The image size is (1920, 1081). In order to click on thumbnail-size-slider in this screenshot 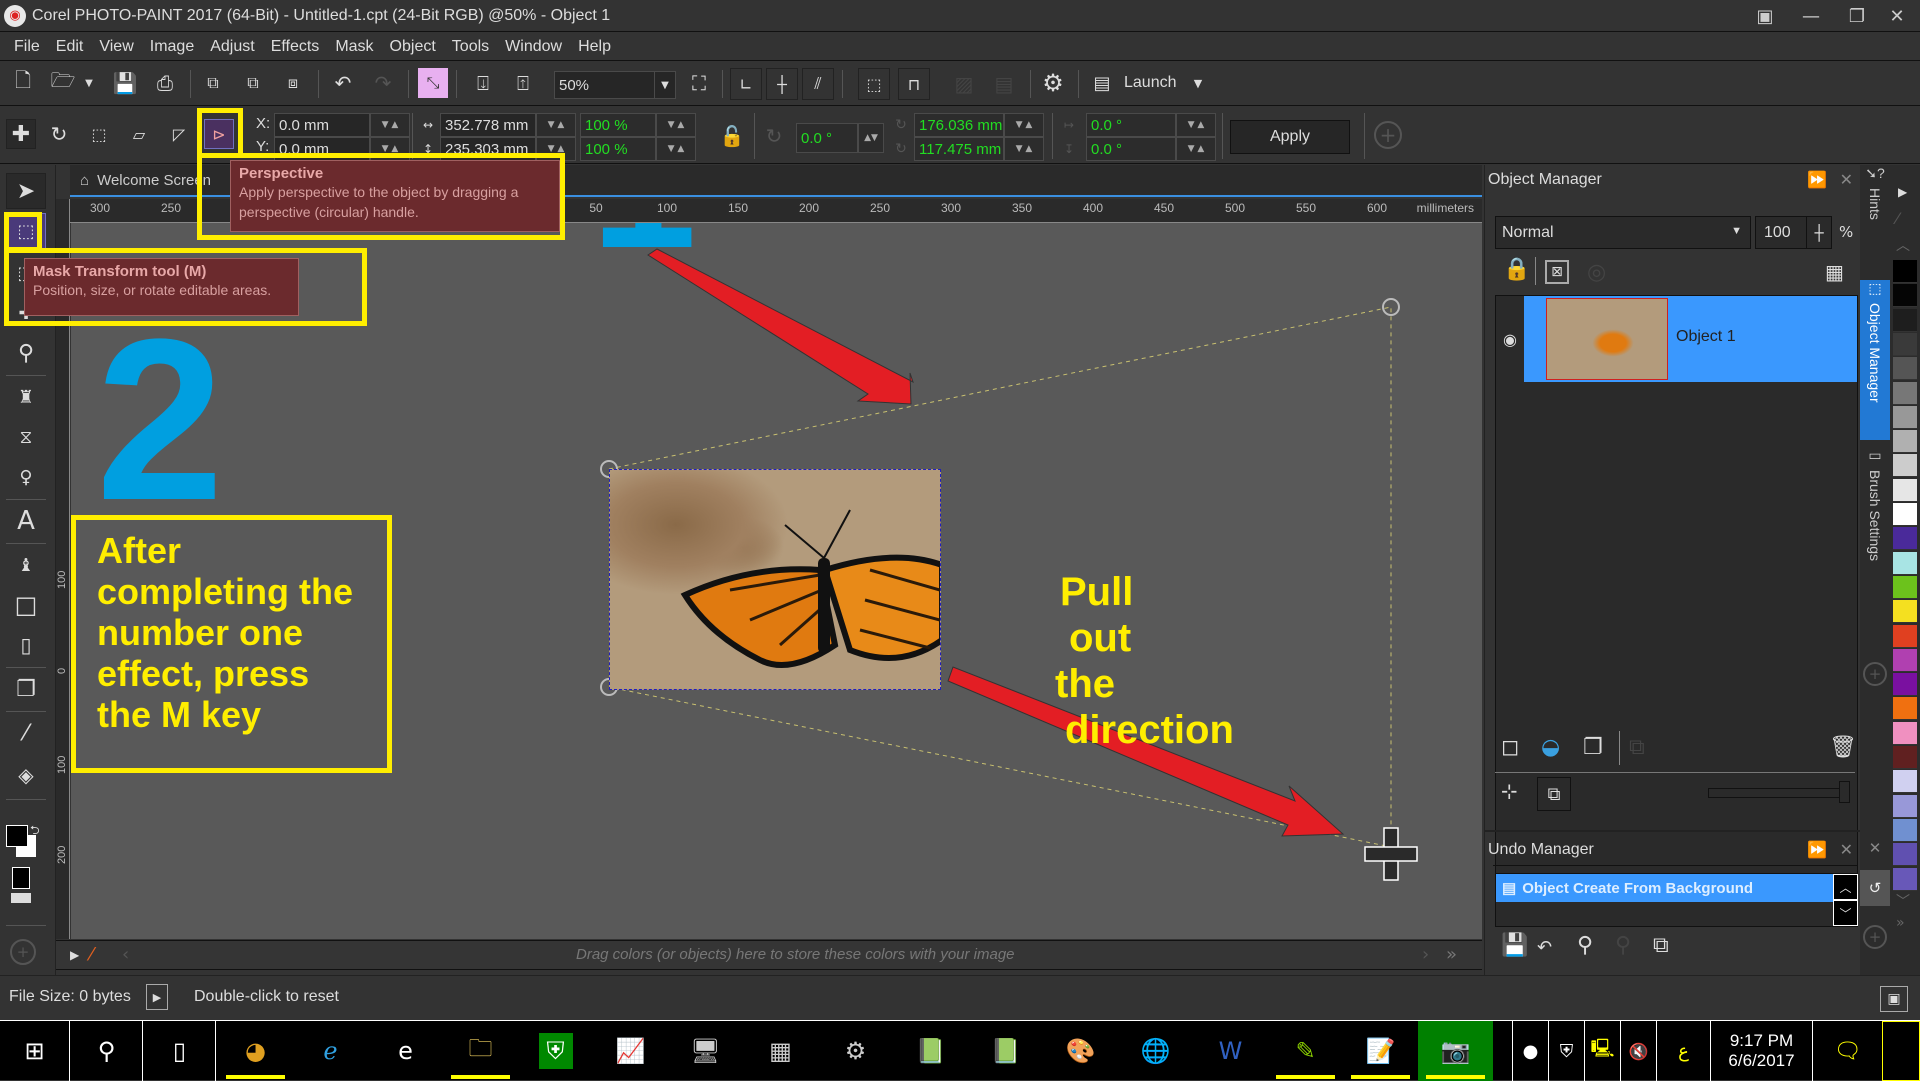, I will do `click(1778, 793)`.